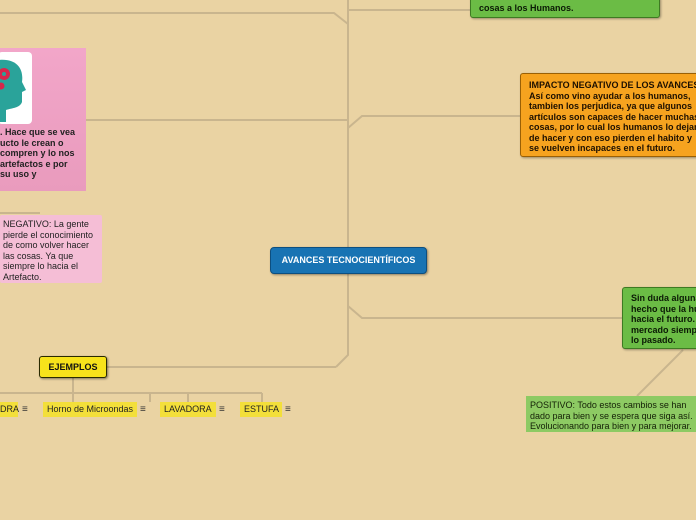 This screenshot has height=520, width=696. I want to click on example-item-dra: DRA, so click(10, 409).